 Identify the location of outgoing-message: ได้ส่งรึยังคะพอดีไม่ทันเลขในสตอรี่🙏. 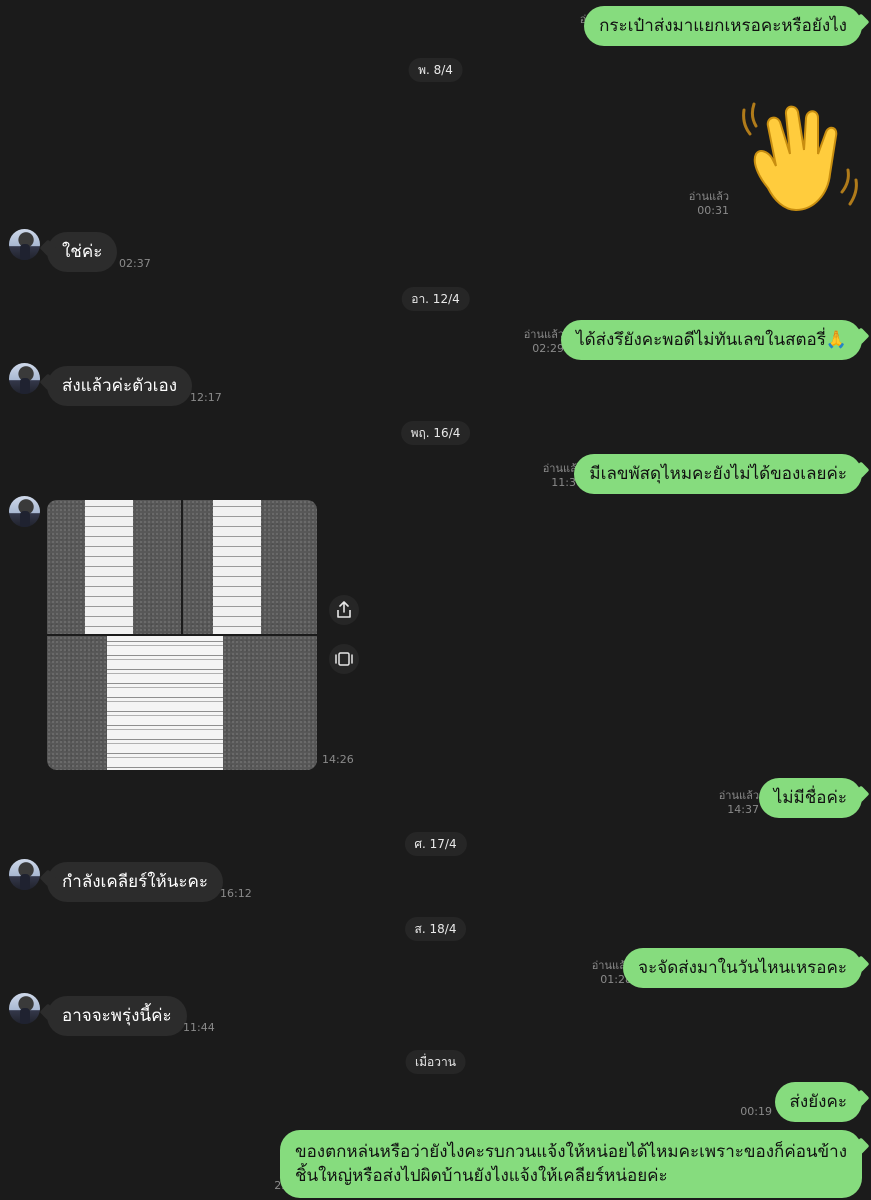
(711, 340).